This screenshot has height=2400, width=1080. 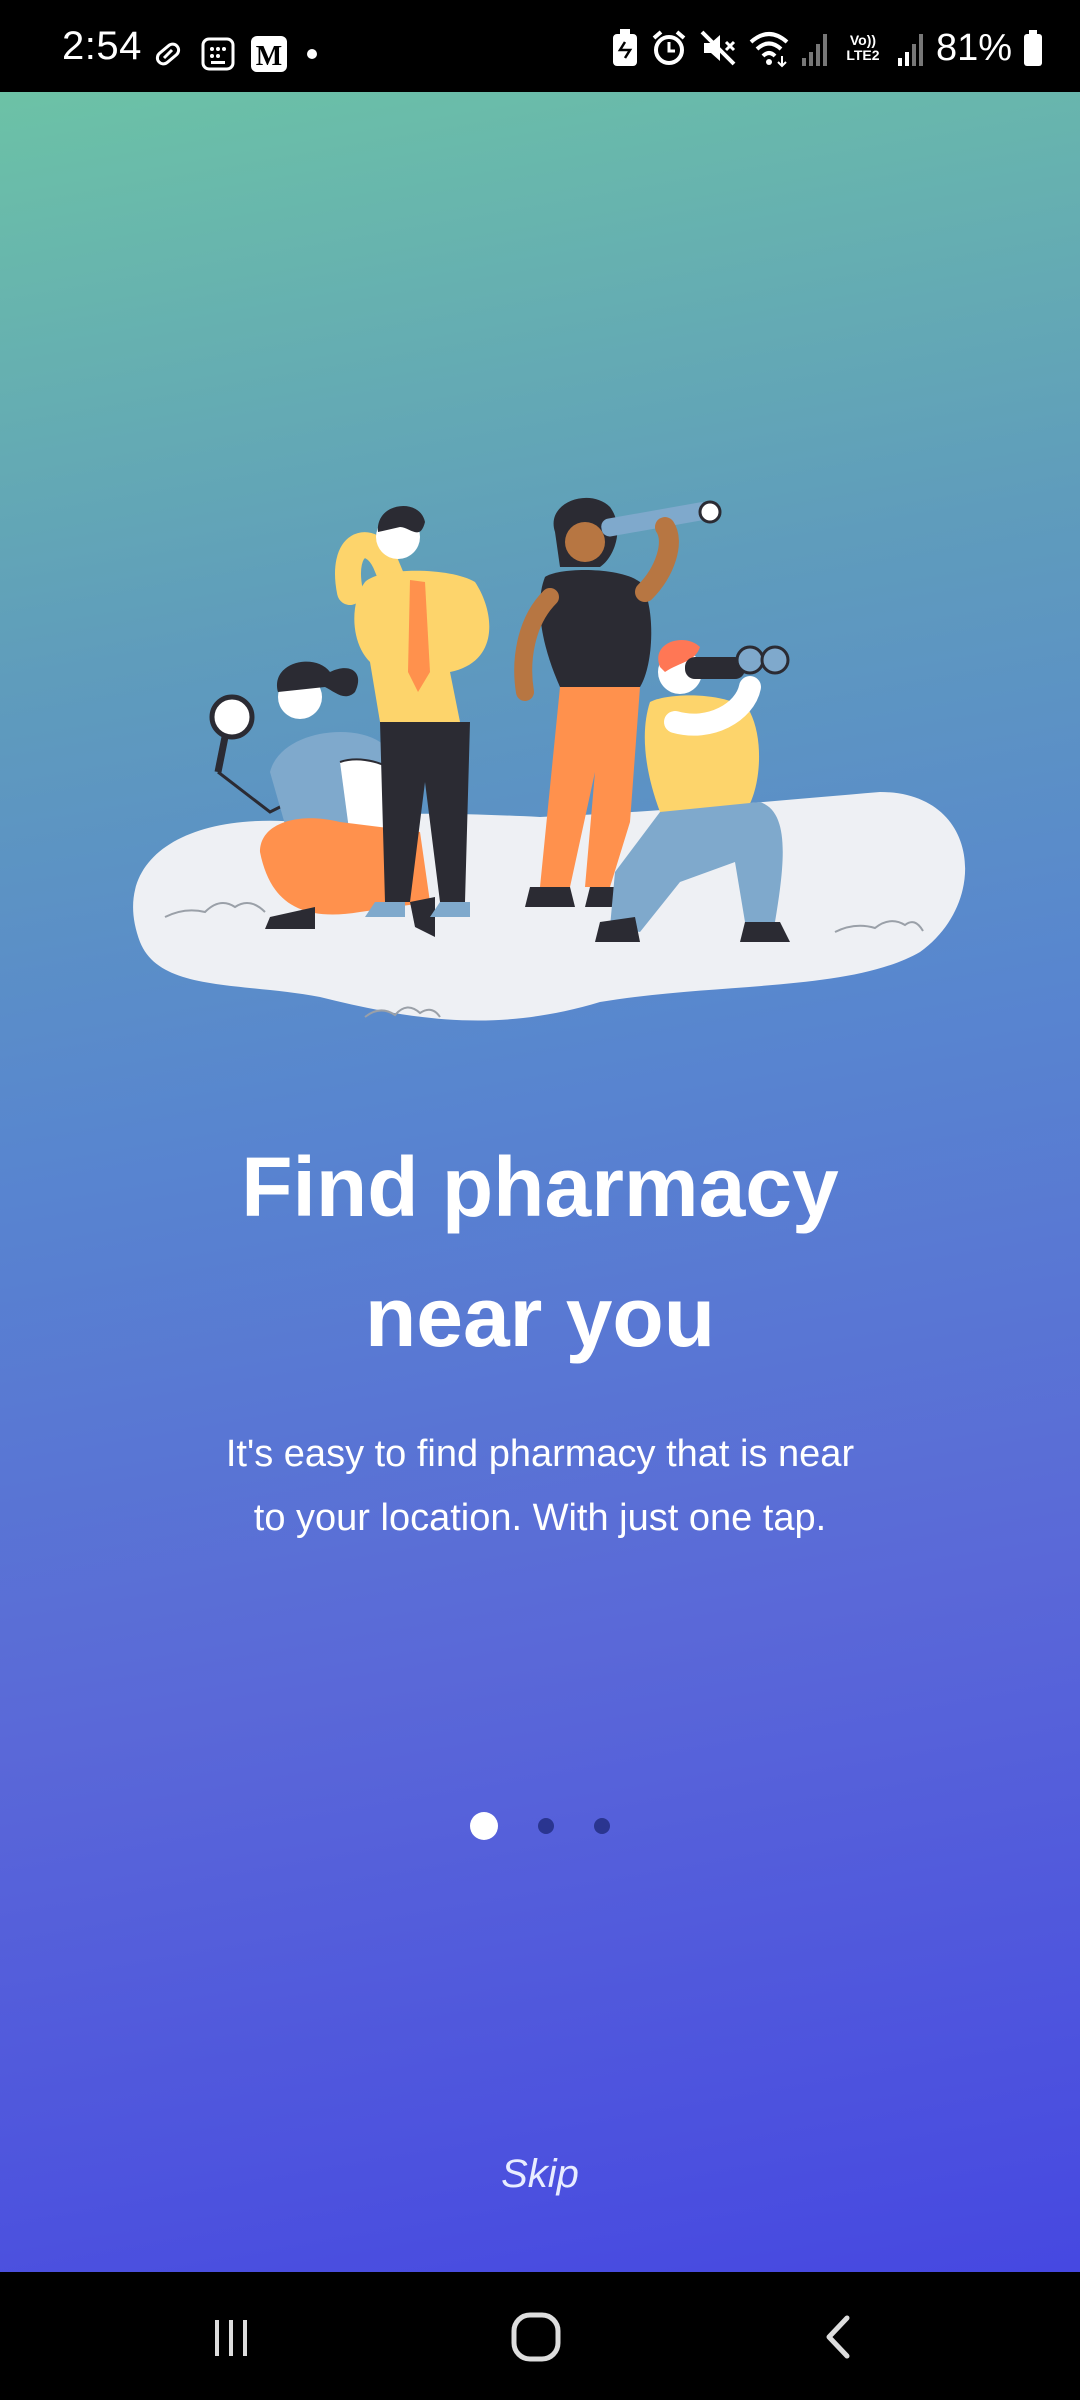 I want to click on volte-indicator: Vo)) LTE2, so click(x=863, y=48).